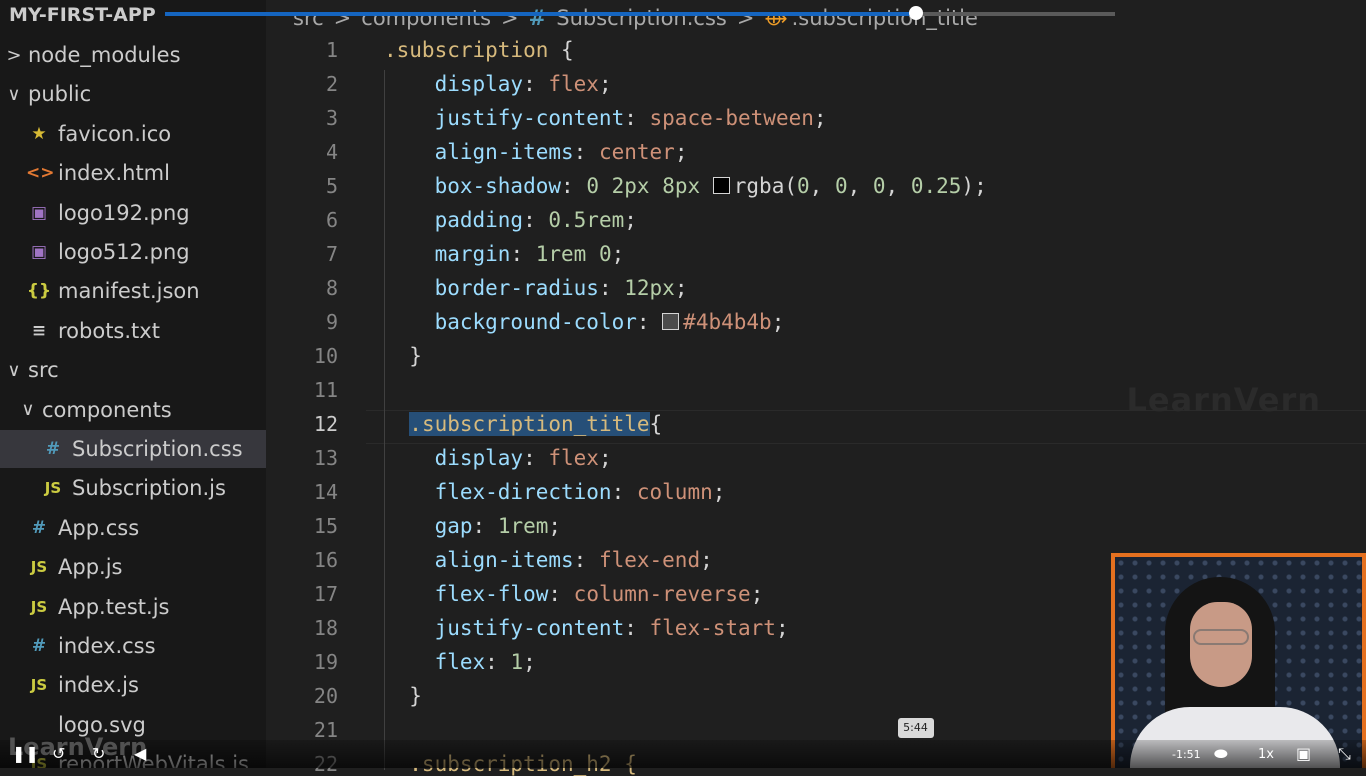 The width and height of the screenshot is (1366, 776). What do you see at coordinates (98, 753) in the screenshot?
I see `forward-icon: ↻` at bounding box center [98, 753].